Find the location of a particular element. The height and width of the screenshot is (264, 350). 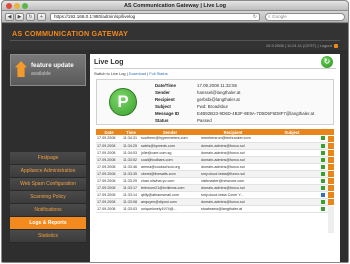

row-action-column is located at coordinates (331, 181).